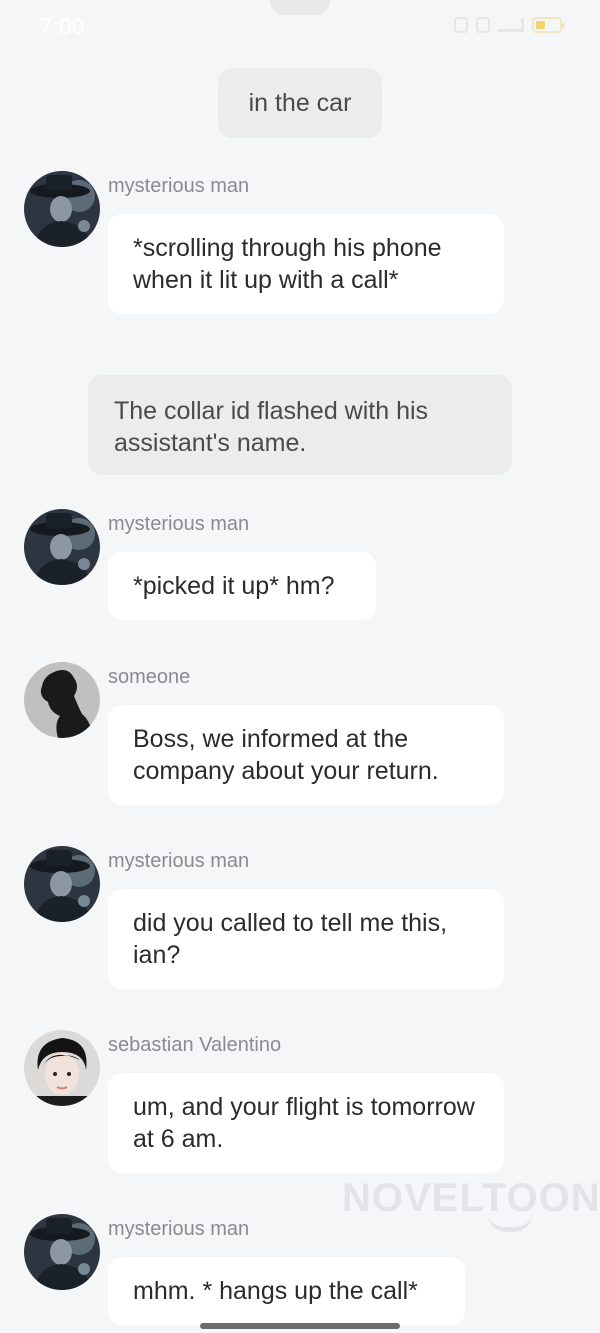  I want to click on signal-icon, so click(511, 25).